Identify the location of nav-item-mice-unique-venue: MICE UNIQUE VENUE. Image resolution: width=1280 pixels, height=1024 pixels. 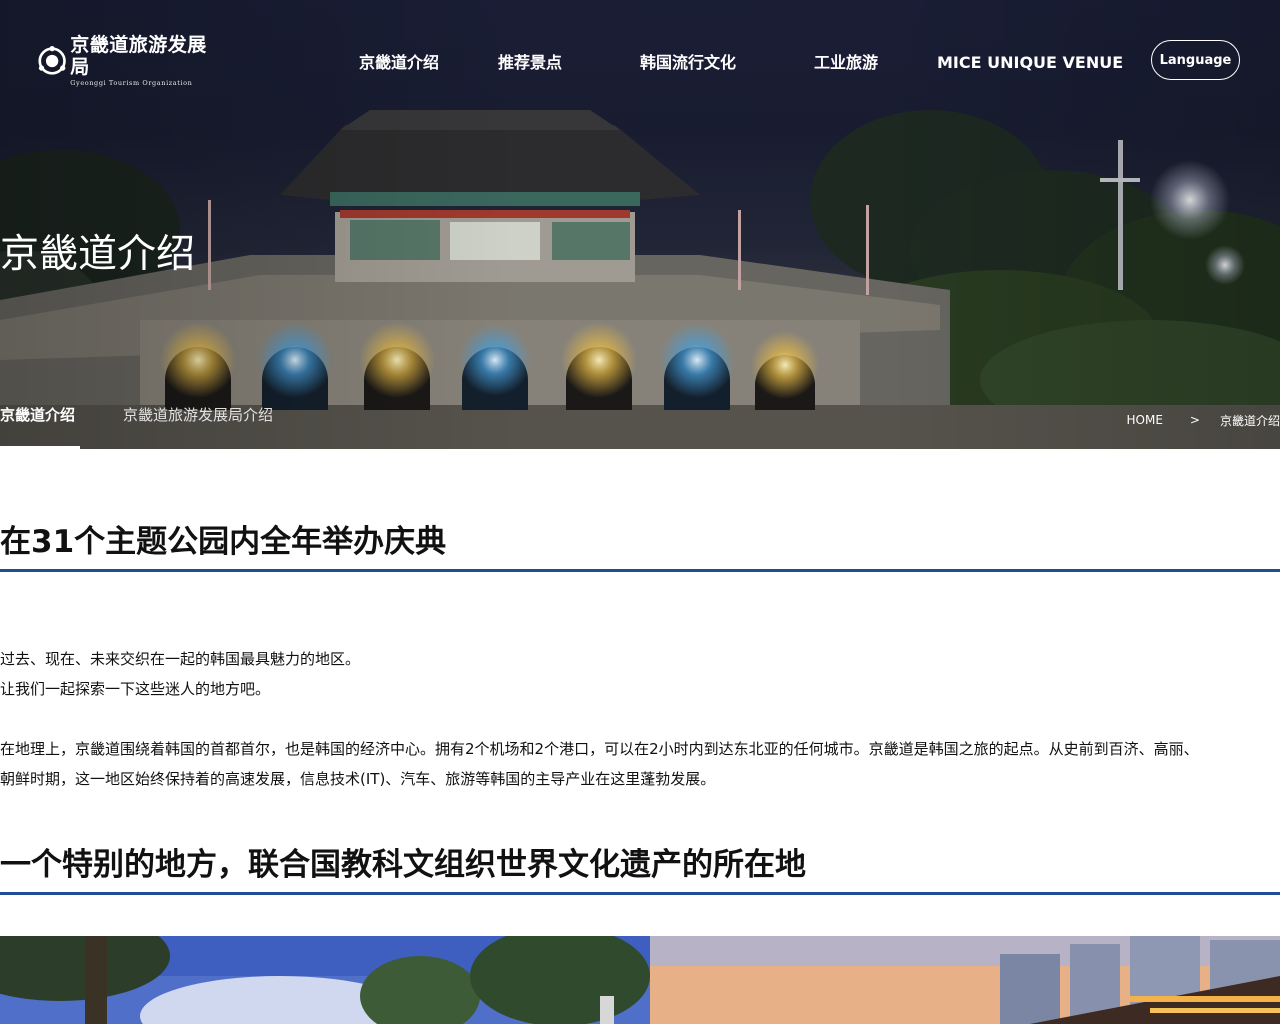
(1030, 63).